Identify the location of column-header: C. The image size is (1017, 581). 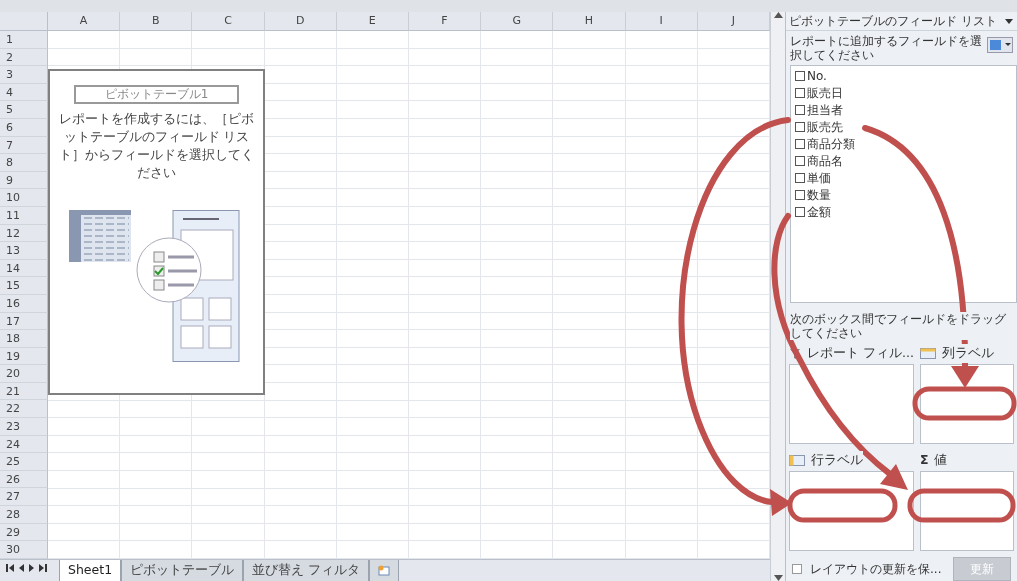
(228, 21).